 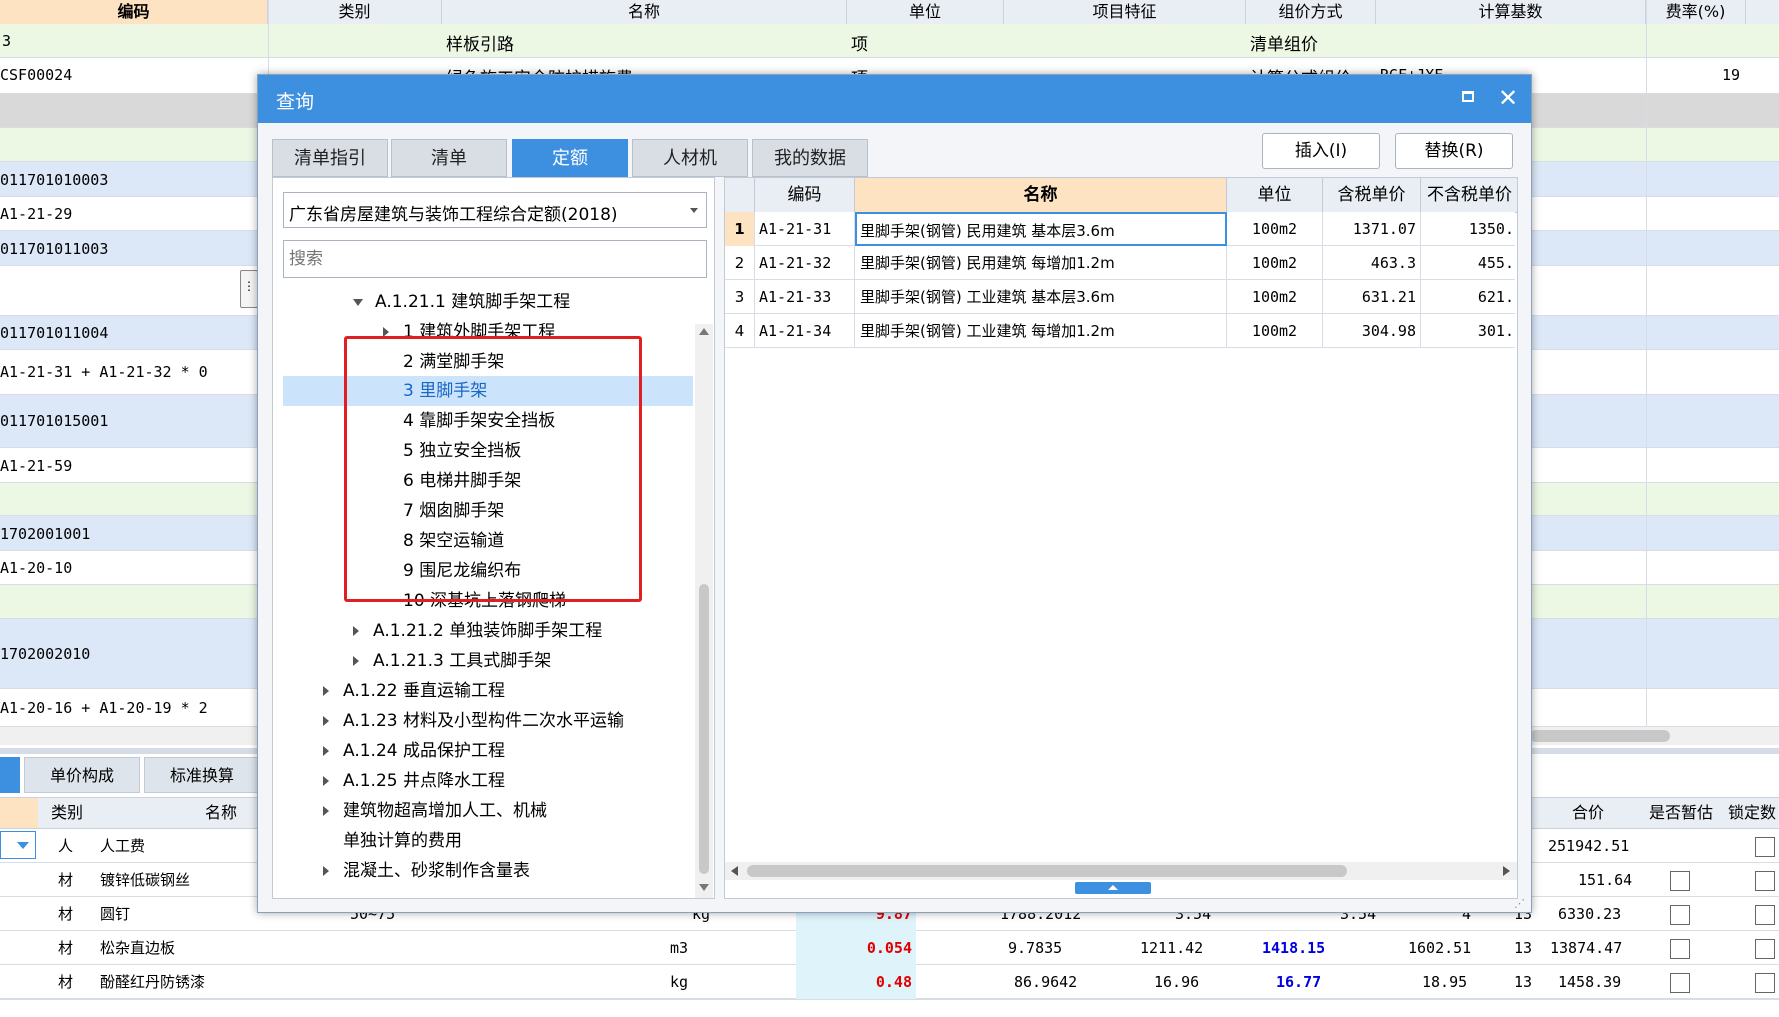 What do you see at coordinates (202, 775) in the screenshot?
I see `tab-standard-conversion: 标准换算` at bounding box center [202, 775].